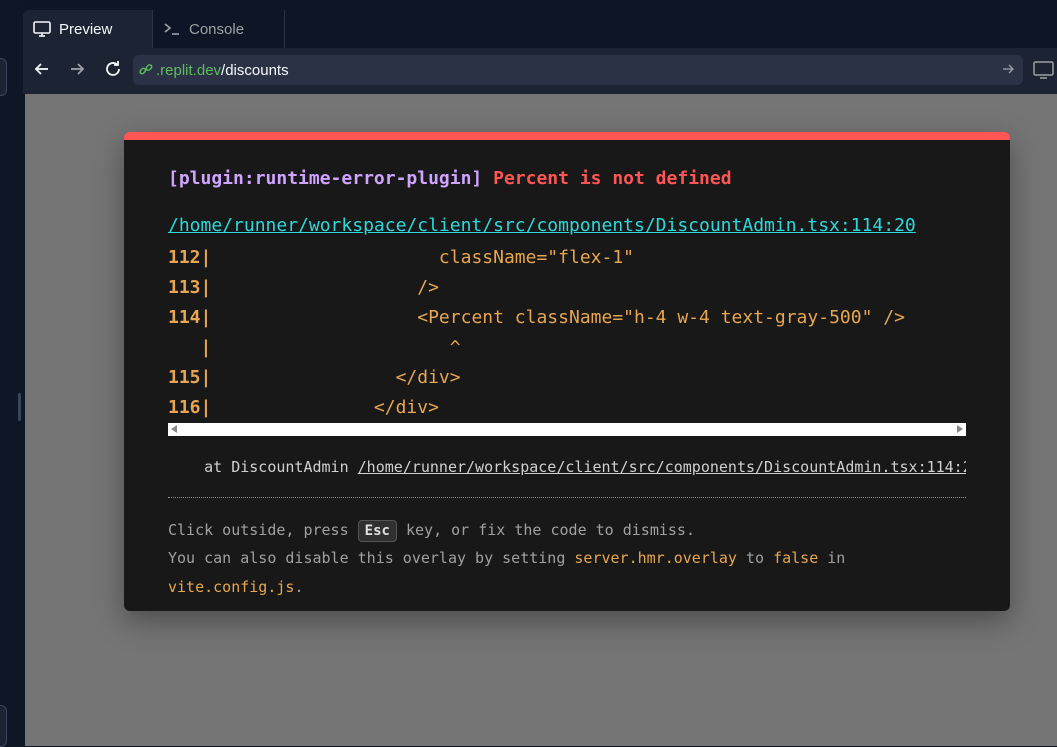 This screenshot has height=747, width=1057. I want to click on terminal-icon, so click(172, 29).